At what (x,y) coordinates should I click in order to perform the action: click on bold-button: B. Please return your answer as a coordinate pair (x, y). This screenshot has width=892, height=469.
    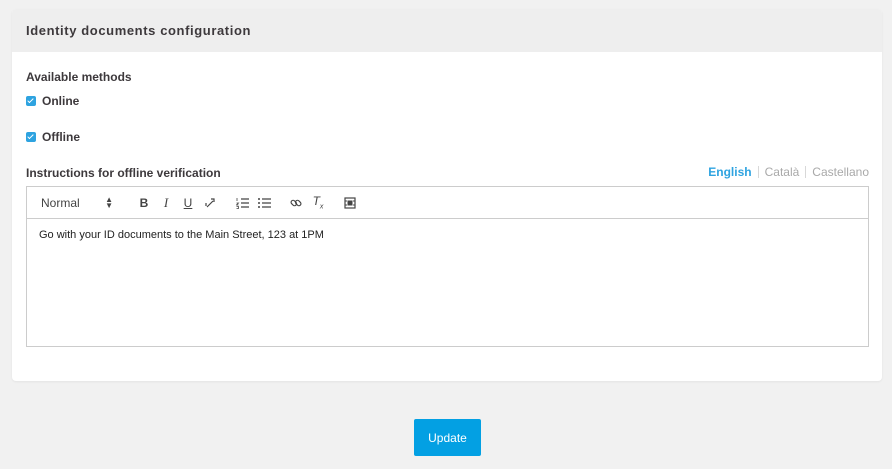
    Looking at the image, I should click on (144, 203).